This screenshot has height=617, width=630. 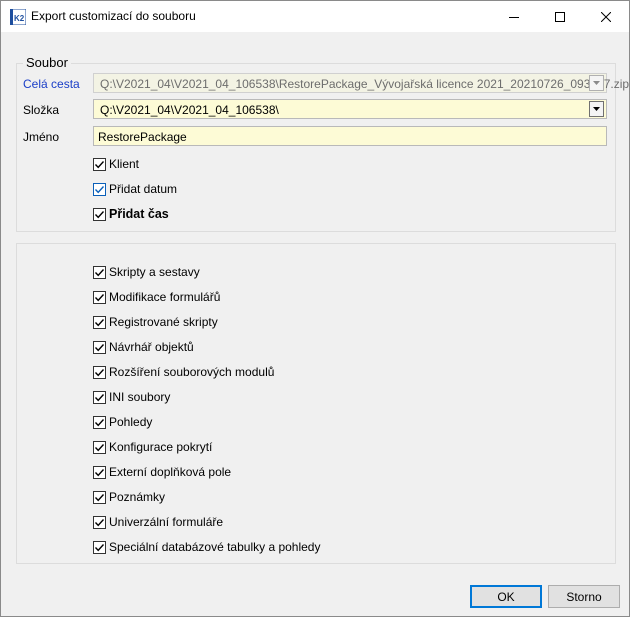 I want to click on export-content-checkbox: Registrované skripty, so click(x=155, y=322).